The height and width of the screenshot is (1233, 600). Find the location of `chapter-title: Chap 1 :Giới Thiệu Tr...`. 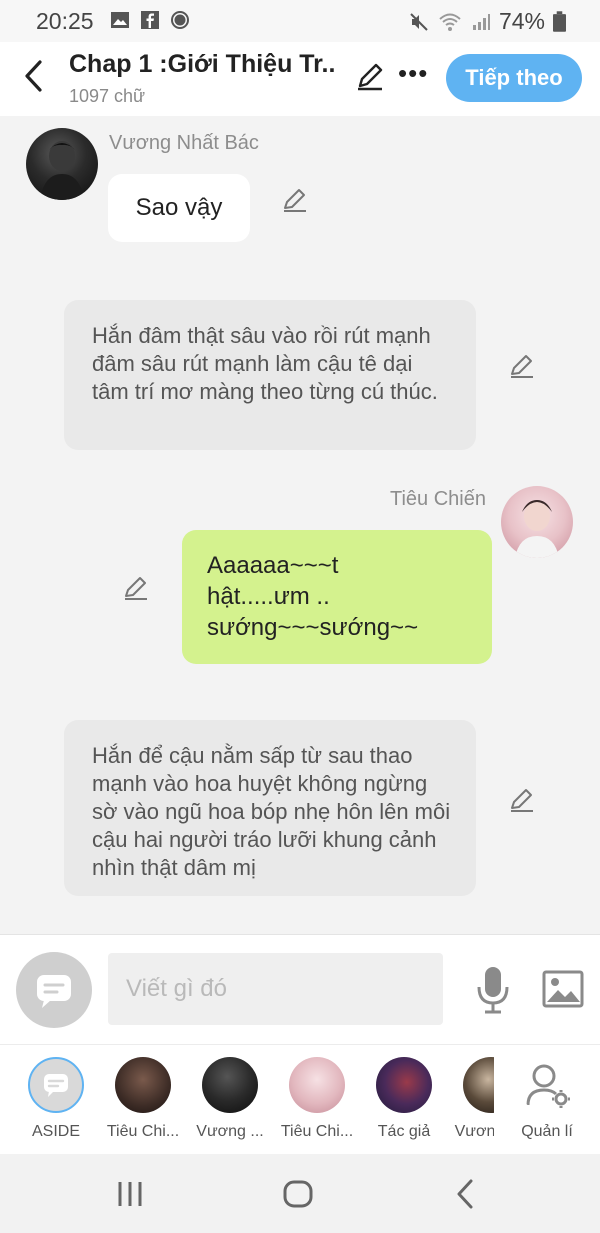

chapter-title: Chap 1 :Giới Thiệu Tr... is located at coordinates (203, 64).